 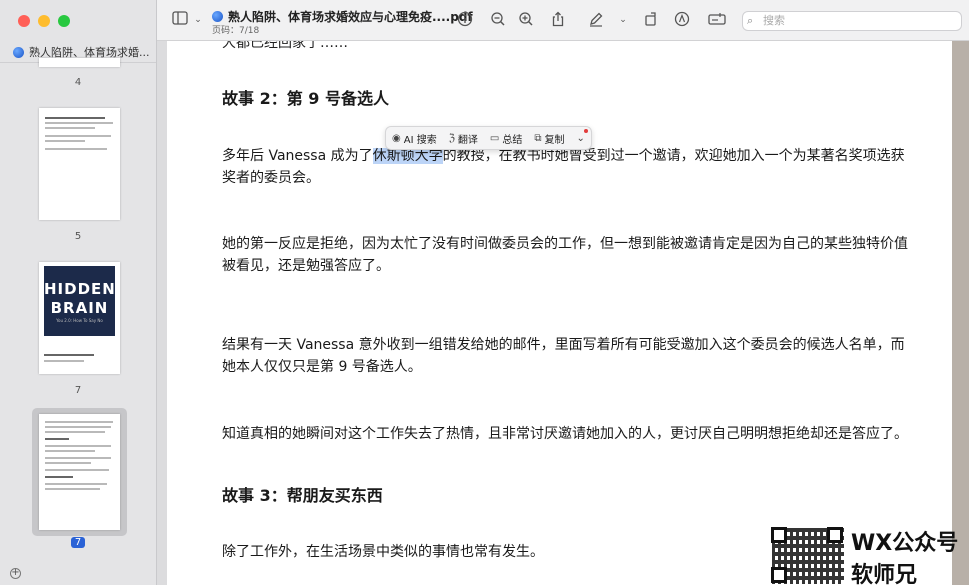 I want to click on watermark-line-1: WX公众号, so click(x=905, y=543).